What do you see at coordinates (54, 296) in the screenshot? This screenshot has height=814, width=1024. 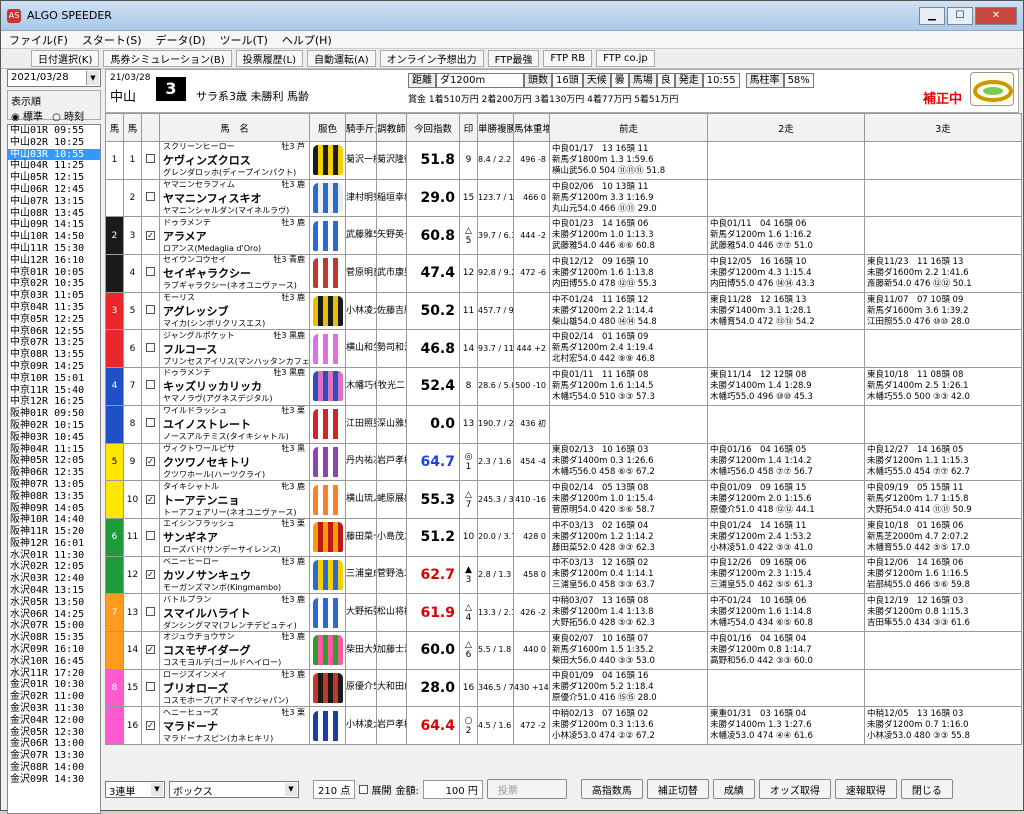 I see `race-list-item: 中京03R 11:05` at bounding box center [54, 296].